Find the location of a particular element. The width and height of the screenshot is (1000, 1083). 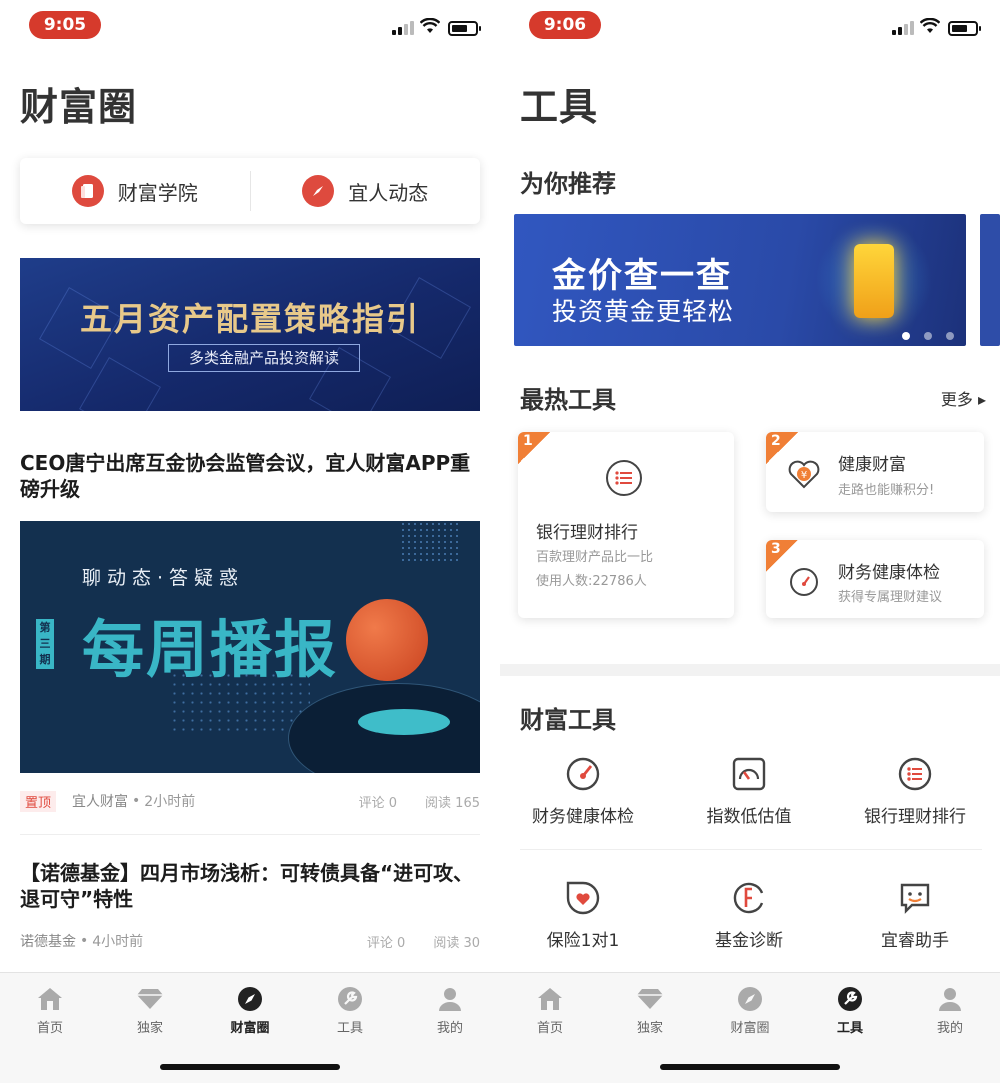

tool-usage: 使用人数:22786人 is located at coordinates (591, 581).